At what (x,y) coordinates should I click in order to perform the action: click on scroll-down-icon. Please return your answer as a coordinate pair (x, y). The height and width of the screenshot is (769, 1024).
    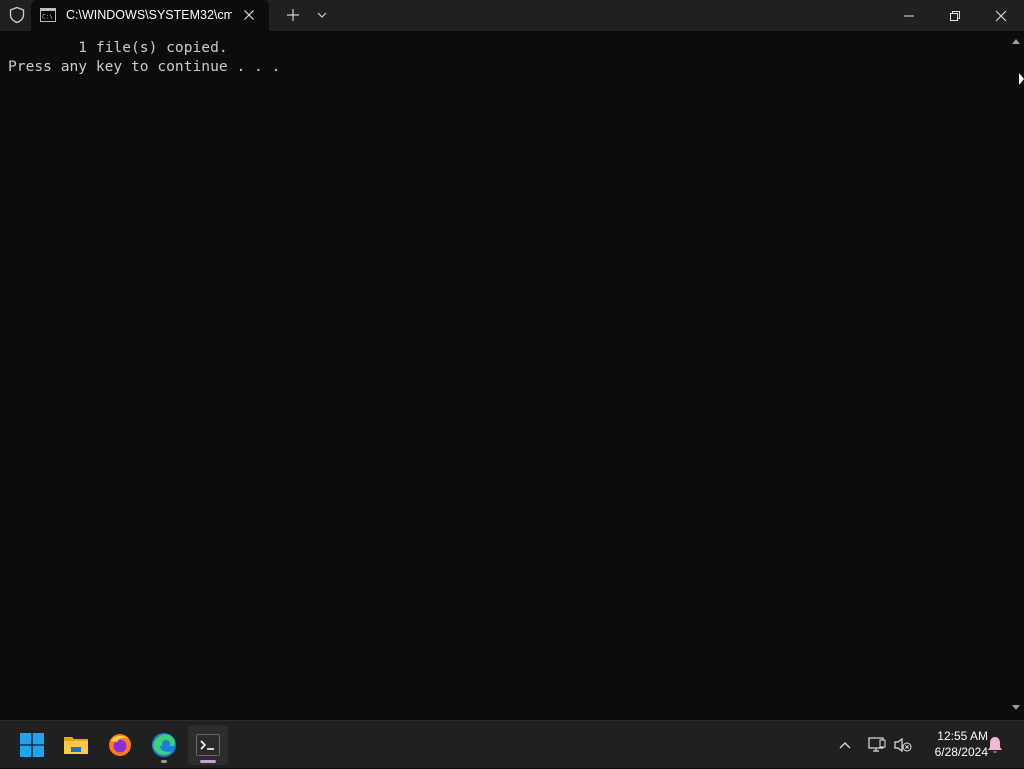
    Looking at the image, I should click on (1016, 708).